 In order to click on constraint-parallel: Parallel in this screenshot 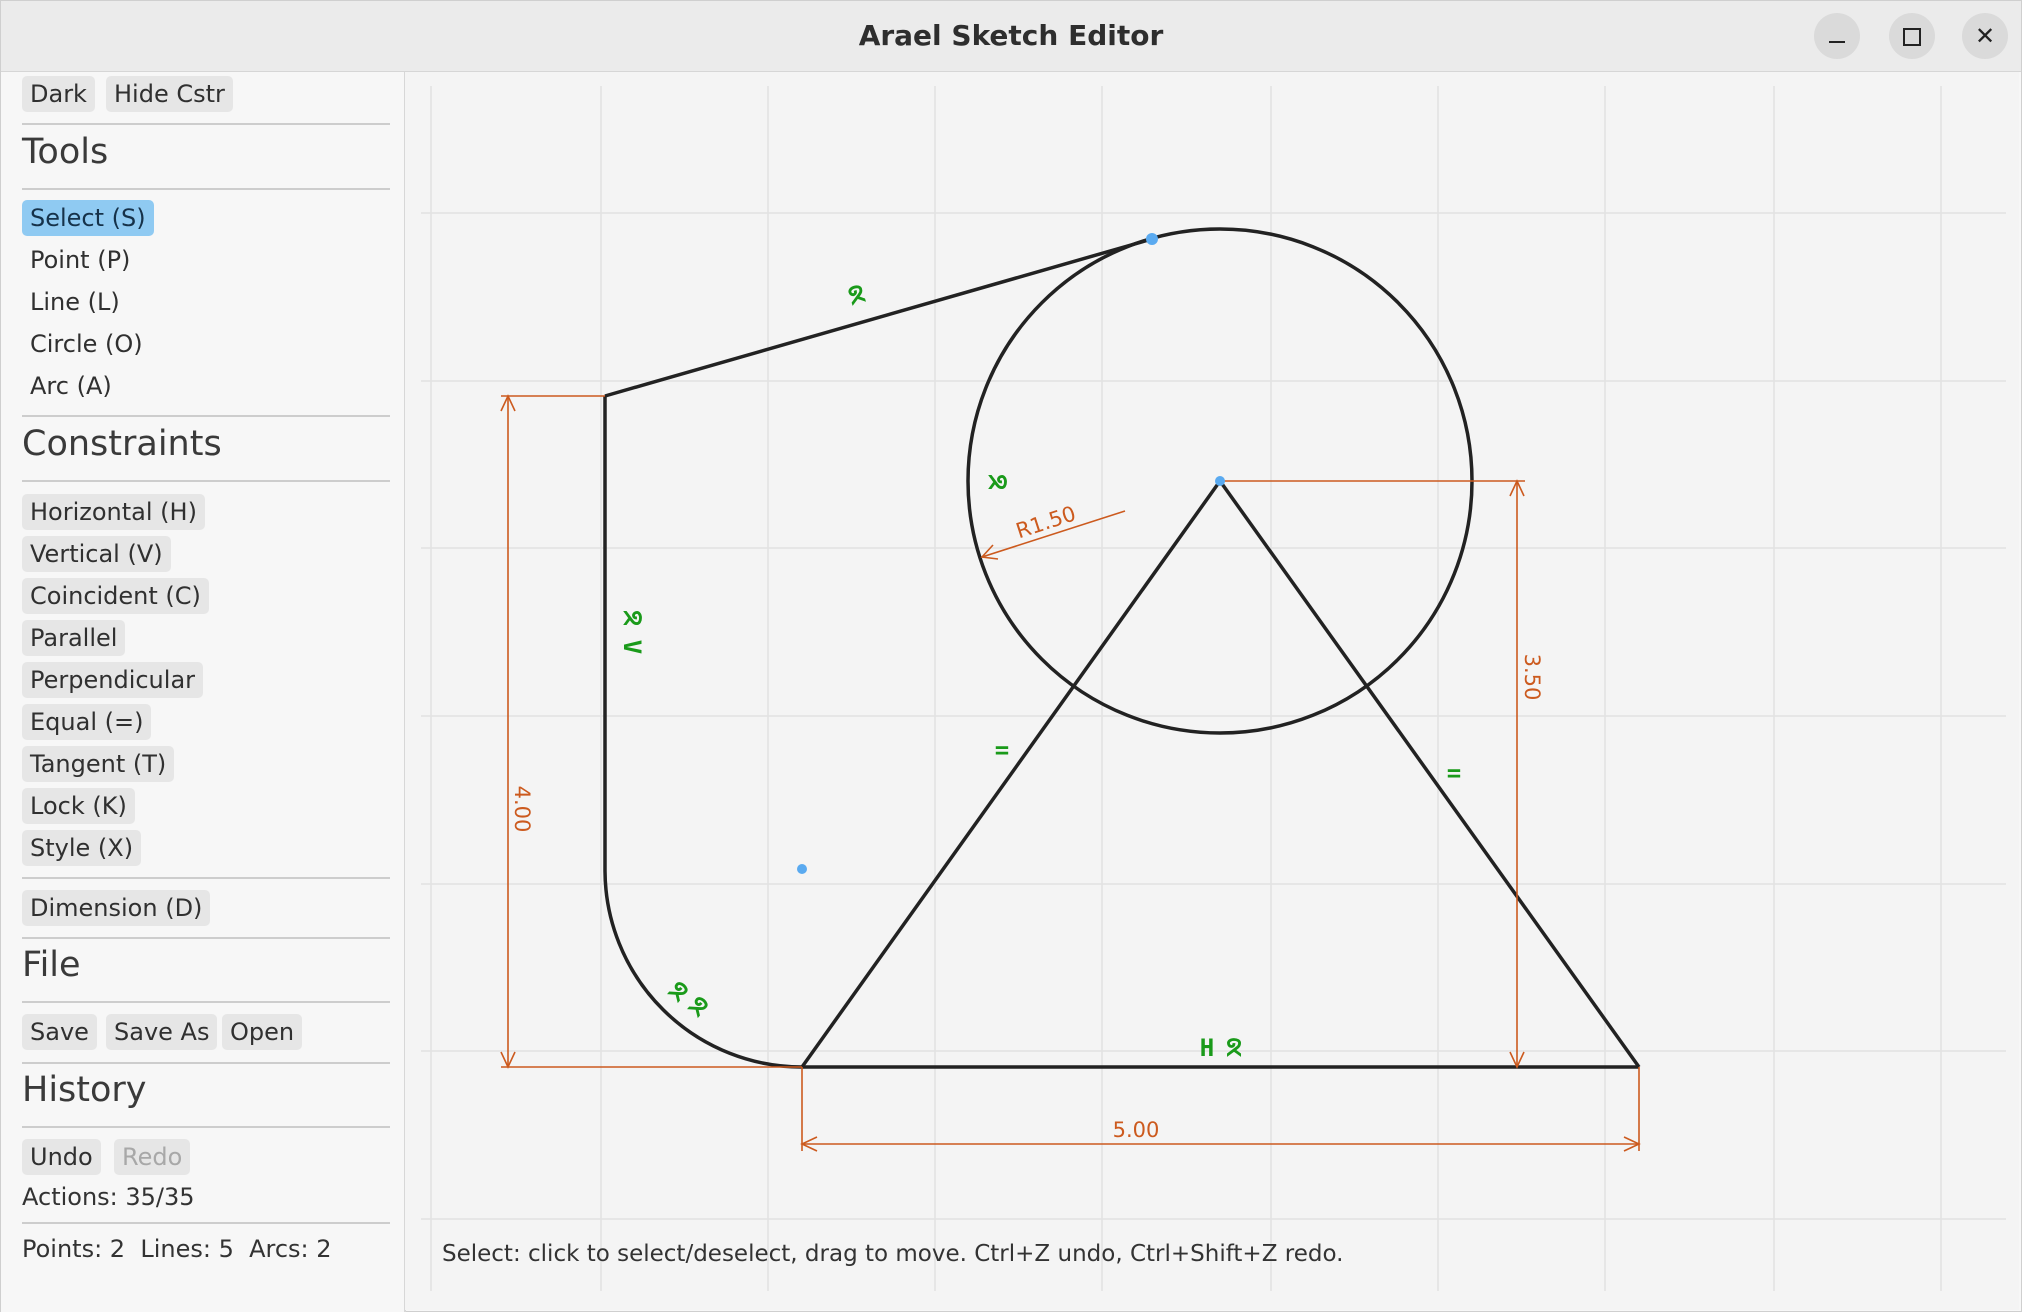, I will do `click(74, 638)`.